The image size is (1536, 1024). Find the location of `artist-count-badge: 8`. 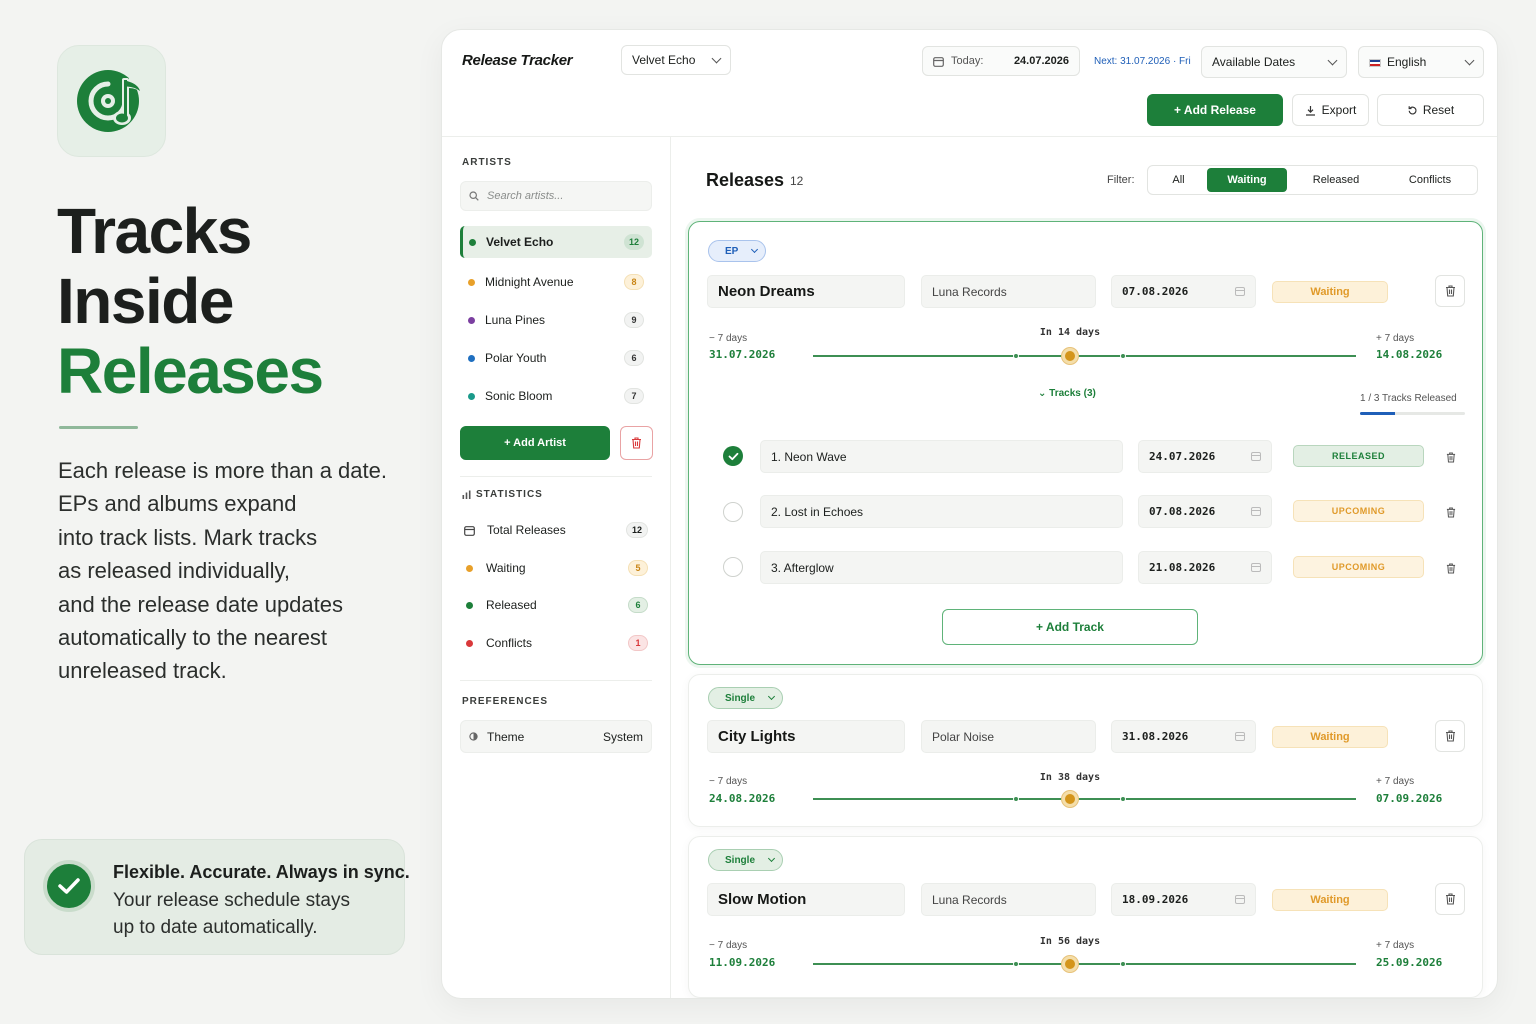

artist-count-badge: 8 is located at coordinates (634, 282).